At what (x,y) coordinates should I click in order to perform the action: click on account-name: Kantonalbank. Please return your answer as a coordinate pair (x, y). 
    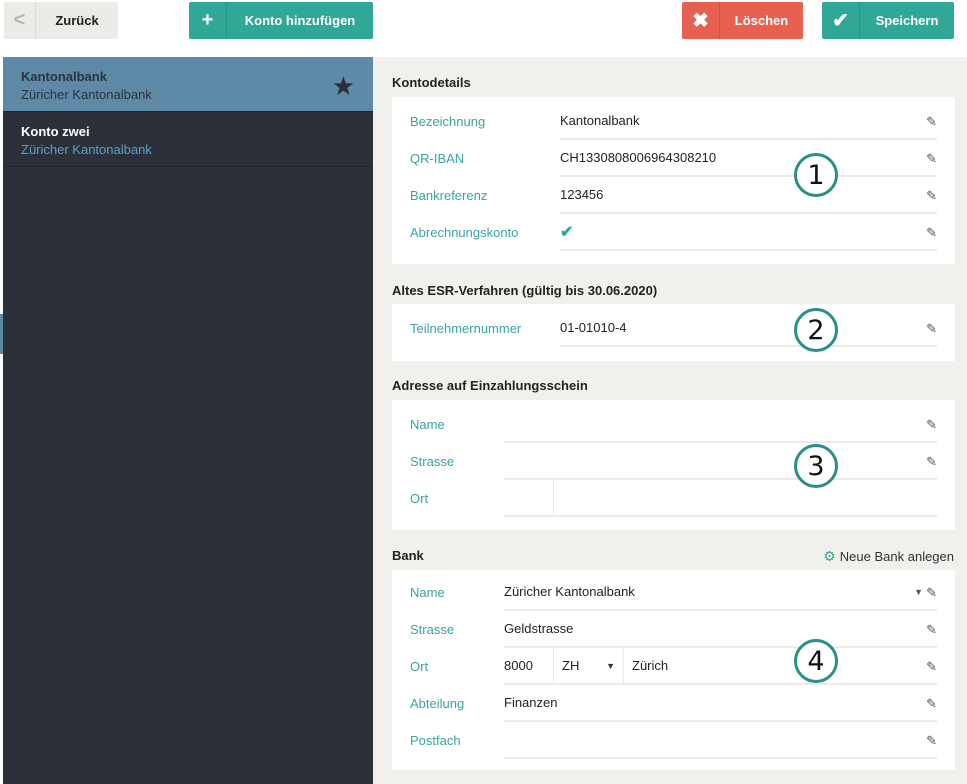
    Looking at the image, I should click on (64, 76).